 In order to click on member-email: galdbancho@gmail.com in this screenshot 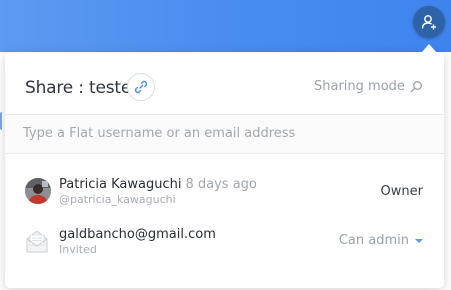, I will do `click(137, 234)`.